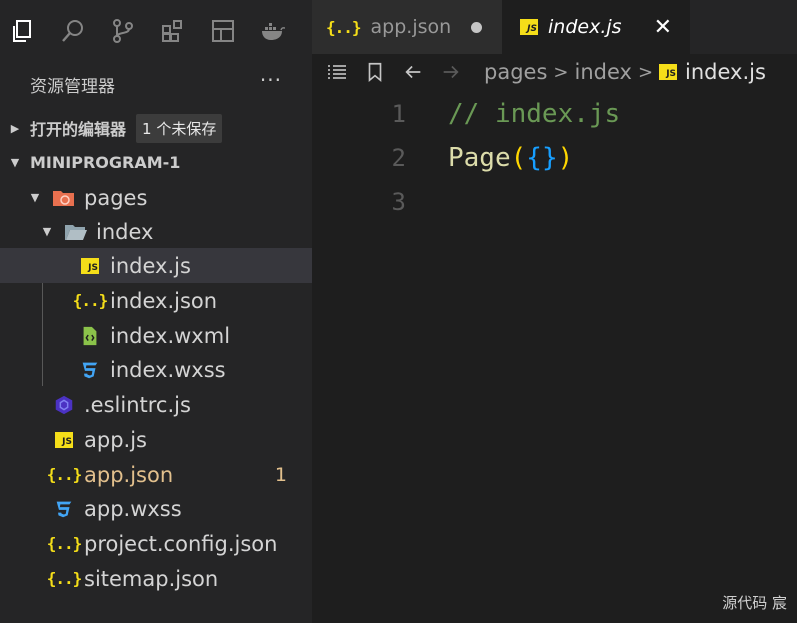  I want to click on watermark: 源代码 宸, so click(754, 603).